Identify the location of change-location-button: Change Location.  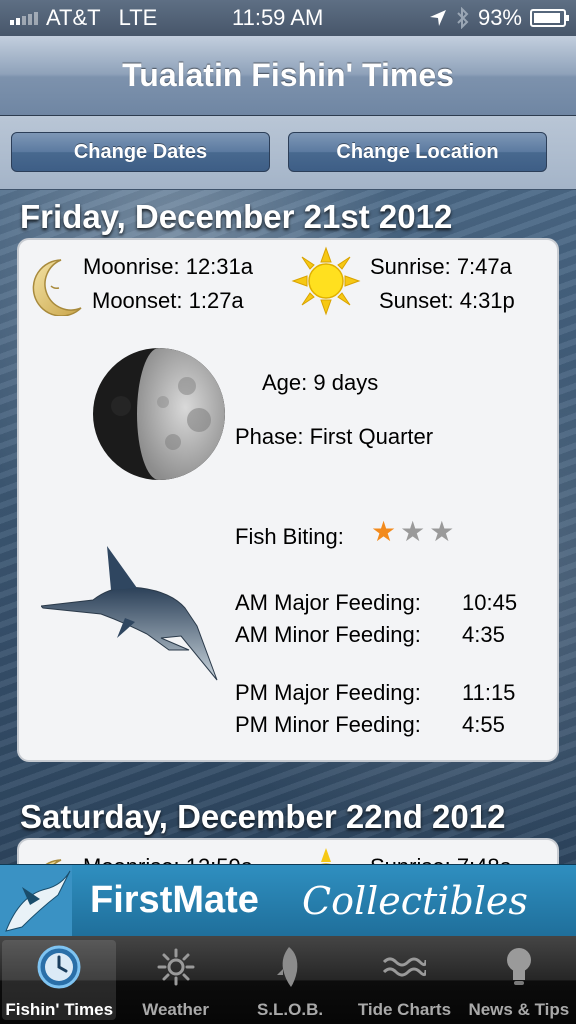
(417, 152).